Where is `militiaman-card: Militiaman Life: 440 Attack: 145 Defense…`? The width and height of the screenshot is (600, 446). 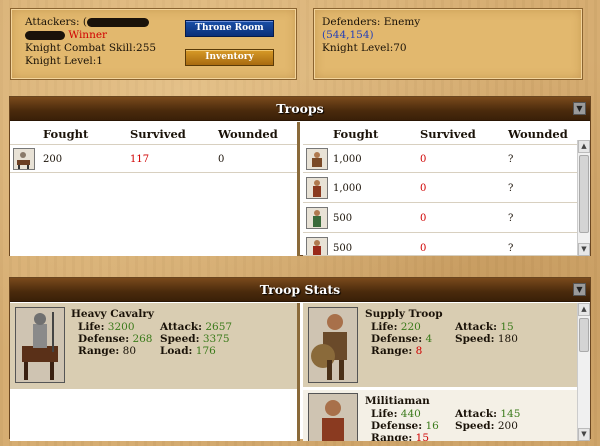
militiaman-card: Militiaman Life: 440 Attack: 145 Defense… is located at coordinates (440, 415).